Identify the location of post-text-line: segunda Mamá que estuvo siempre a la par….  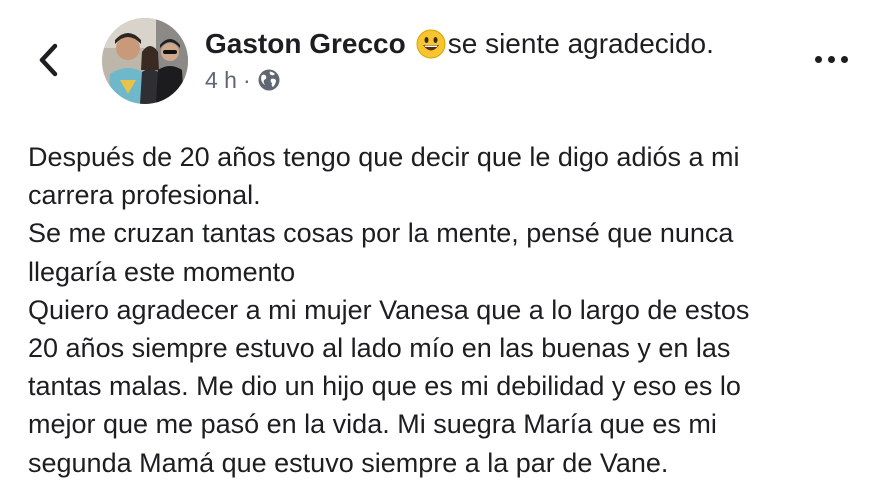
(348, 462).